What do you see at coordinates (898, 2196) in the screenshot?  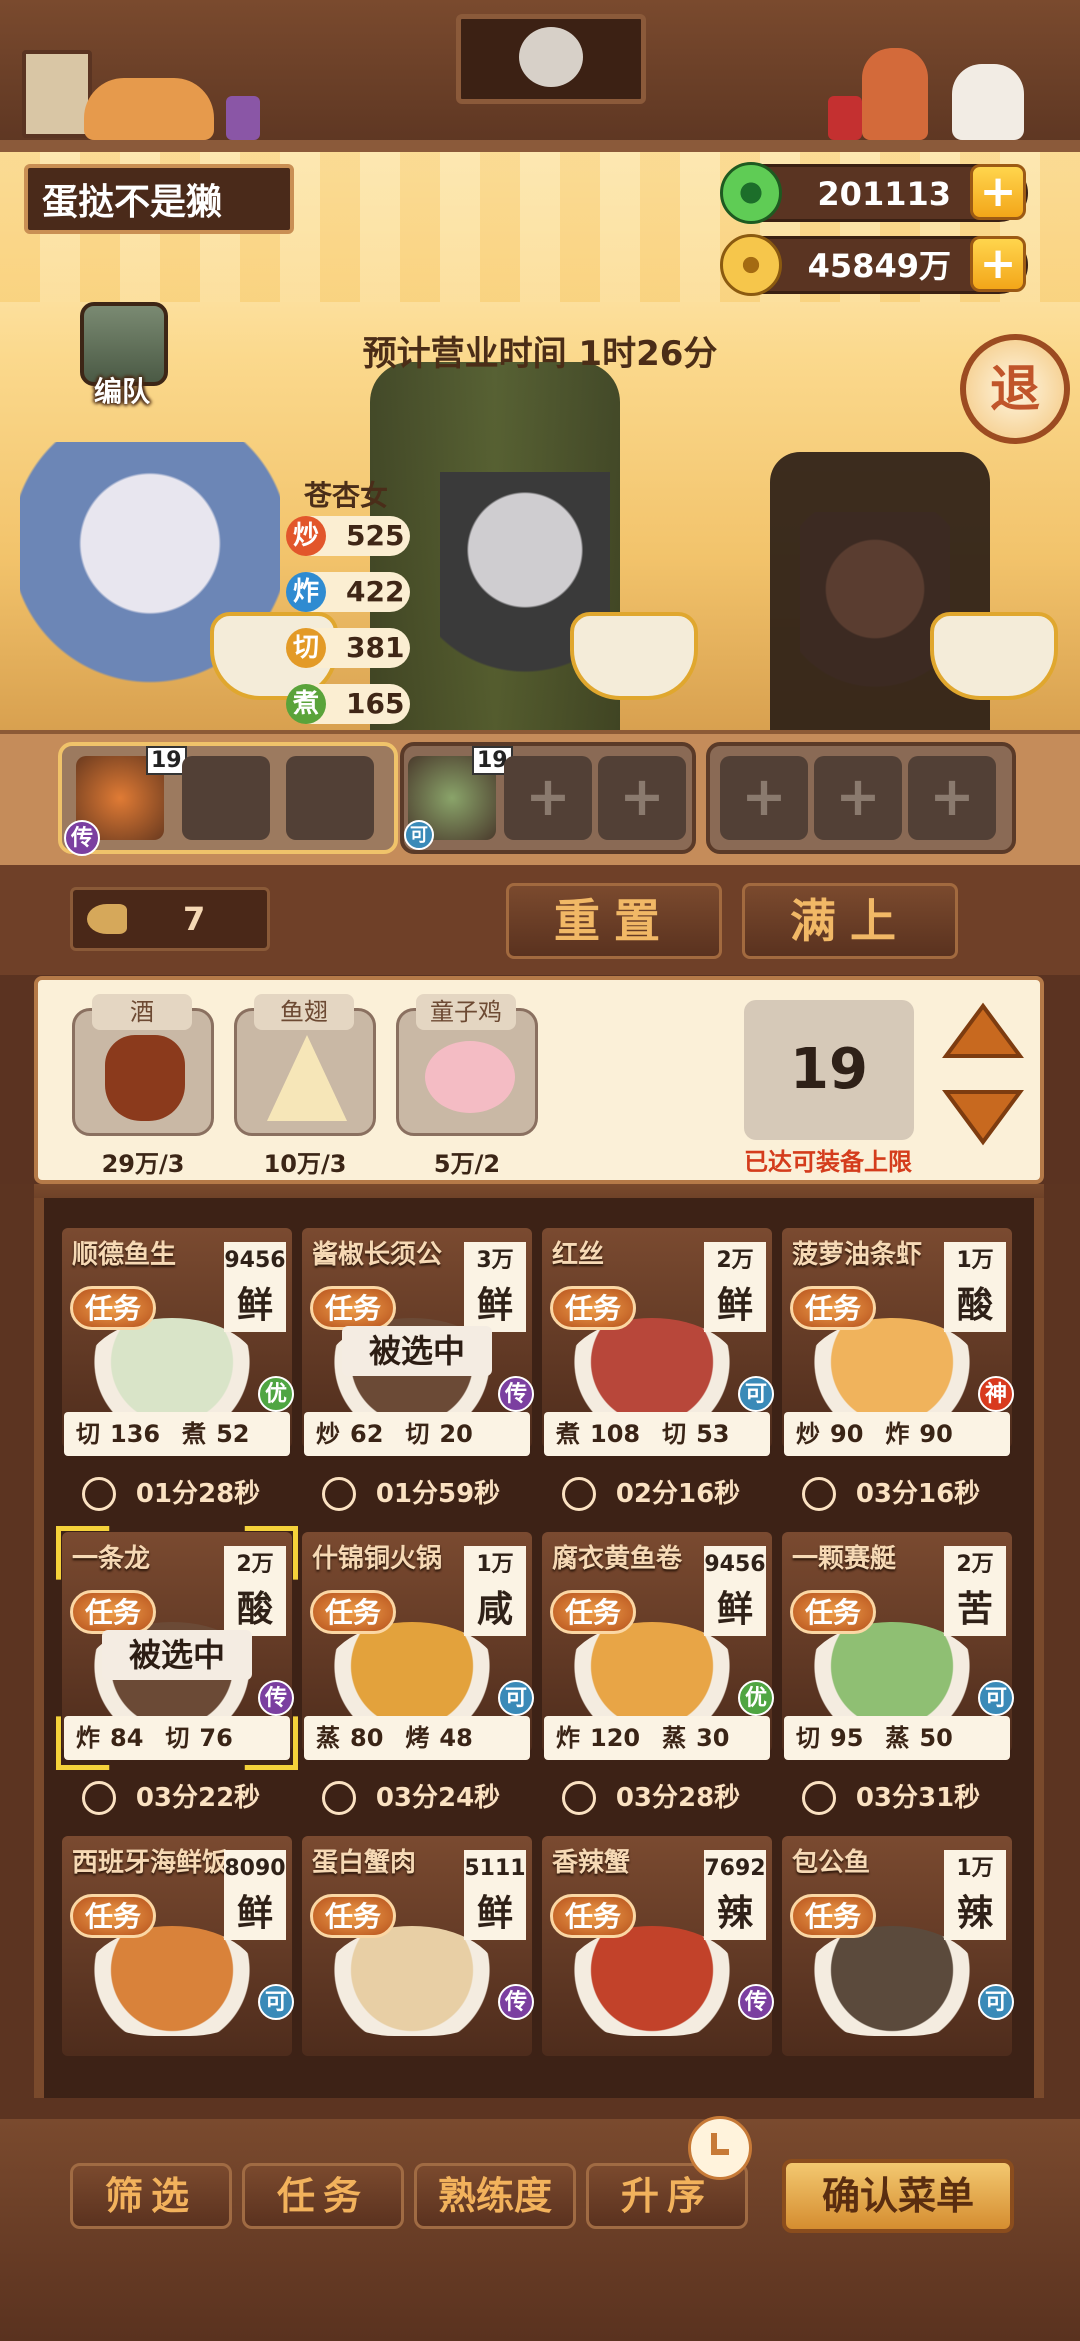 I see `confirm-menu-button: 确认菜单` at bounding box center [898, 2196].